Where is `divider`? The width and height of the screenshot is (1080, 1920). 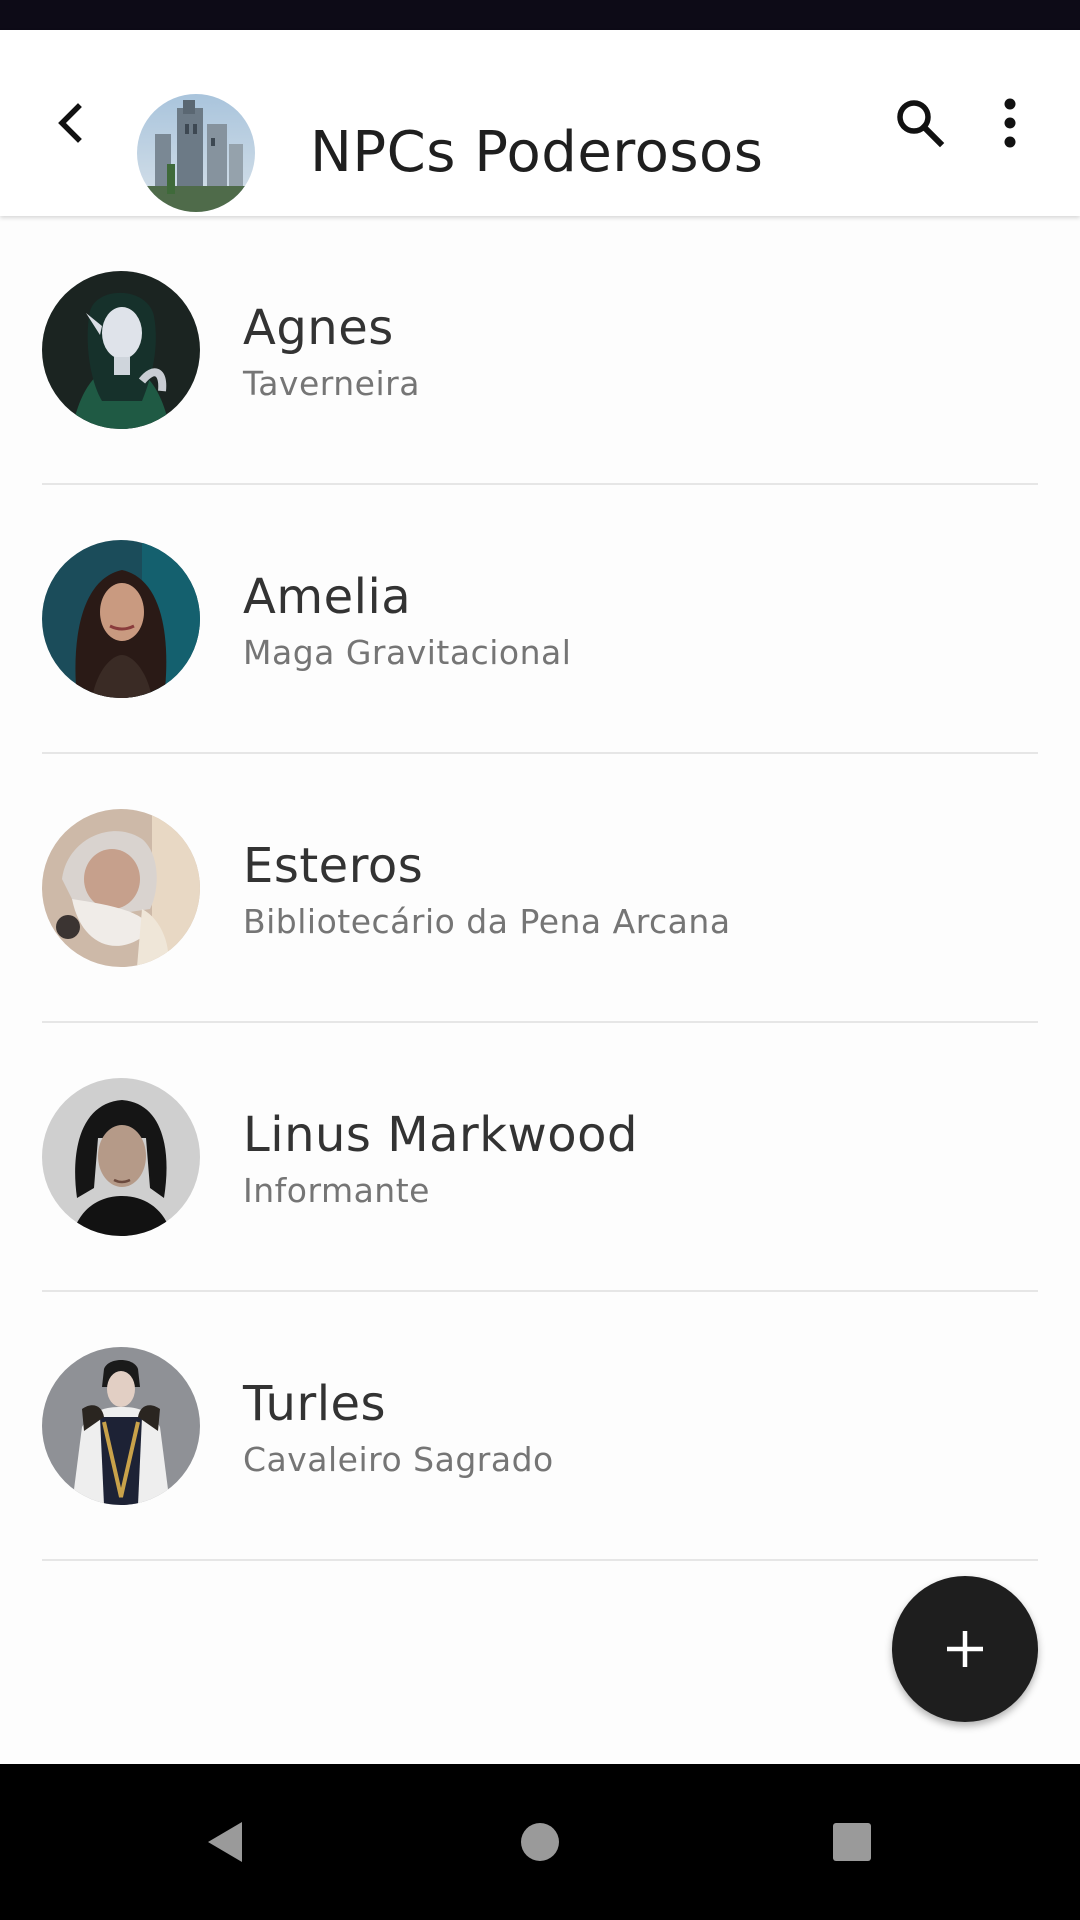
divider is located at coordinates (540, 1560).